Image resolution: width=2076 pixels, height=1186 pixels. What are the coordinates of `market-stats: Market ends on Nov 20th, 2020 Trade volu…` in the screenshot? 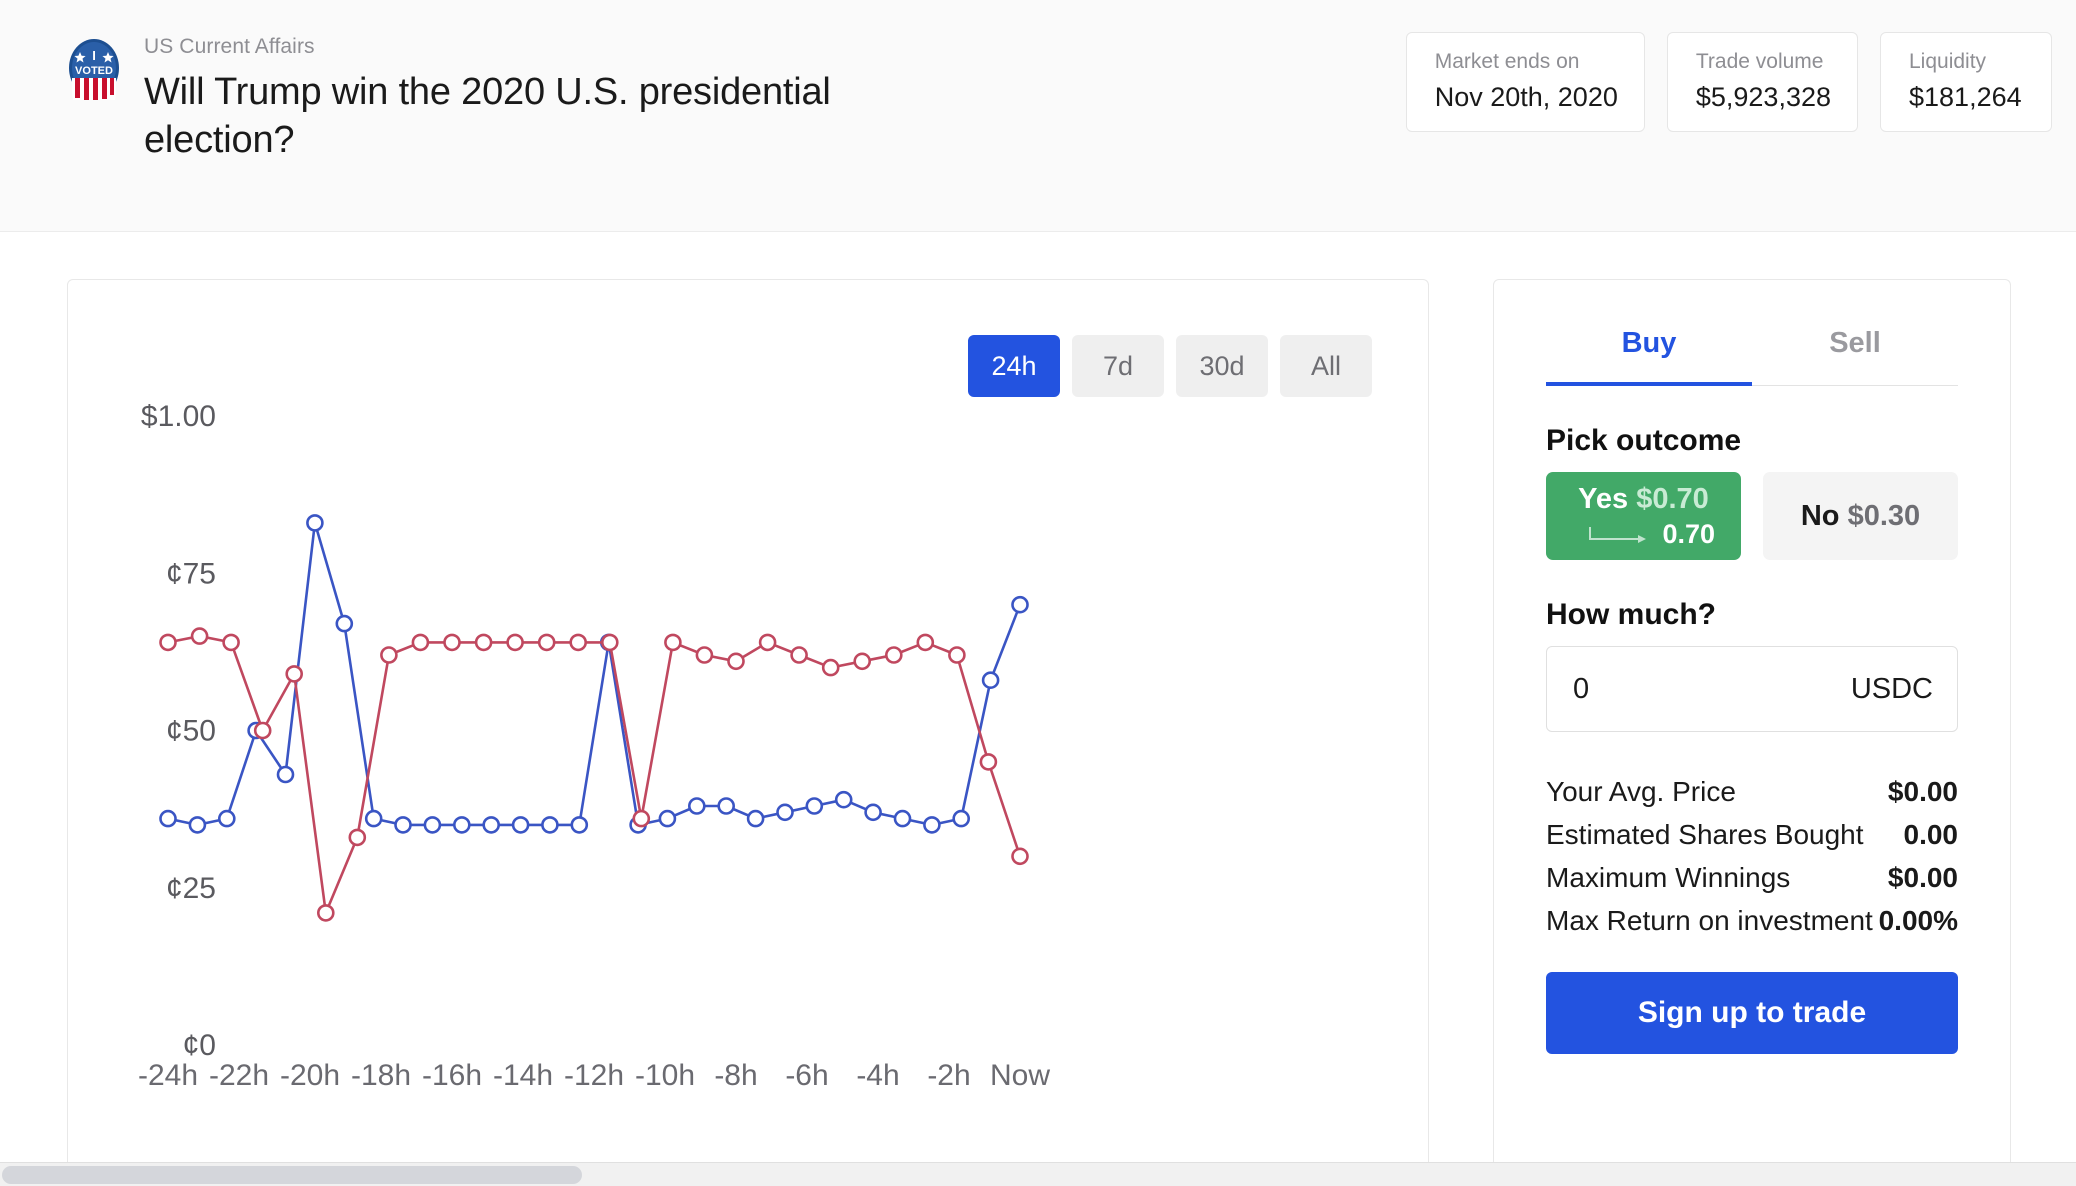 It's located at (1728, 82).